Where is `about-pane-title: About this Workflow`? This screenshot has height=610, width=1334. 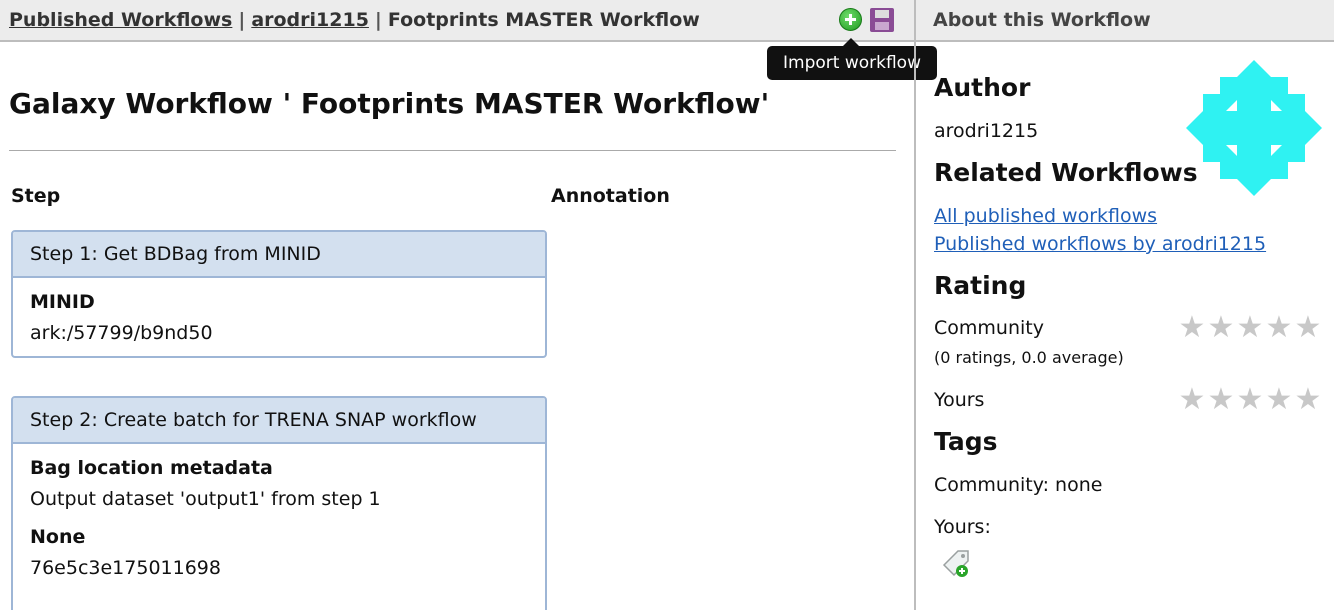 about-pane-title: About this Workflow is located at coordinates (1042, 20).